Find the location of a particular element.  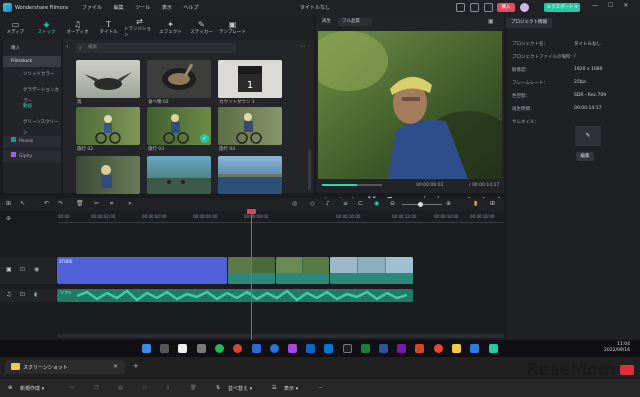

title-clip: STORE is located at coordinates (142, 270).